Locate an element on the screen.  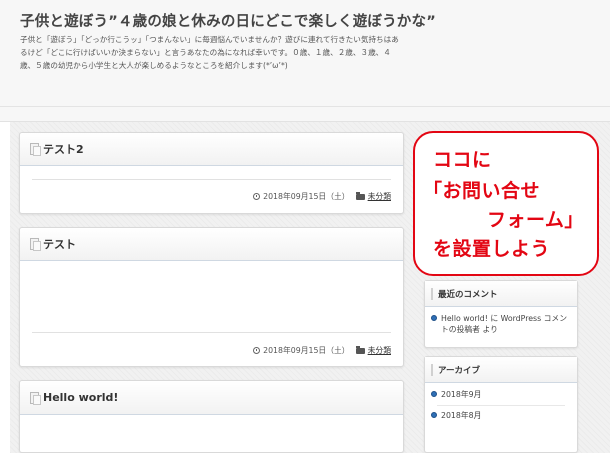
list-divider is located at coordinates (501, 405).